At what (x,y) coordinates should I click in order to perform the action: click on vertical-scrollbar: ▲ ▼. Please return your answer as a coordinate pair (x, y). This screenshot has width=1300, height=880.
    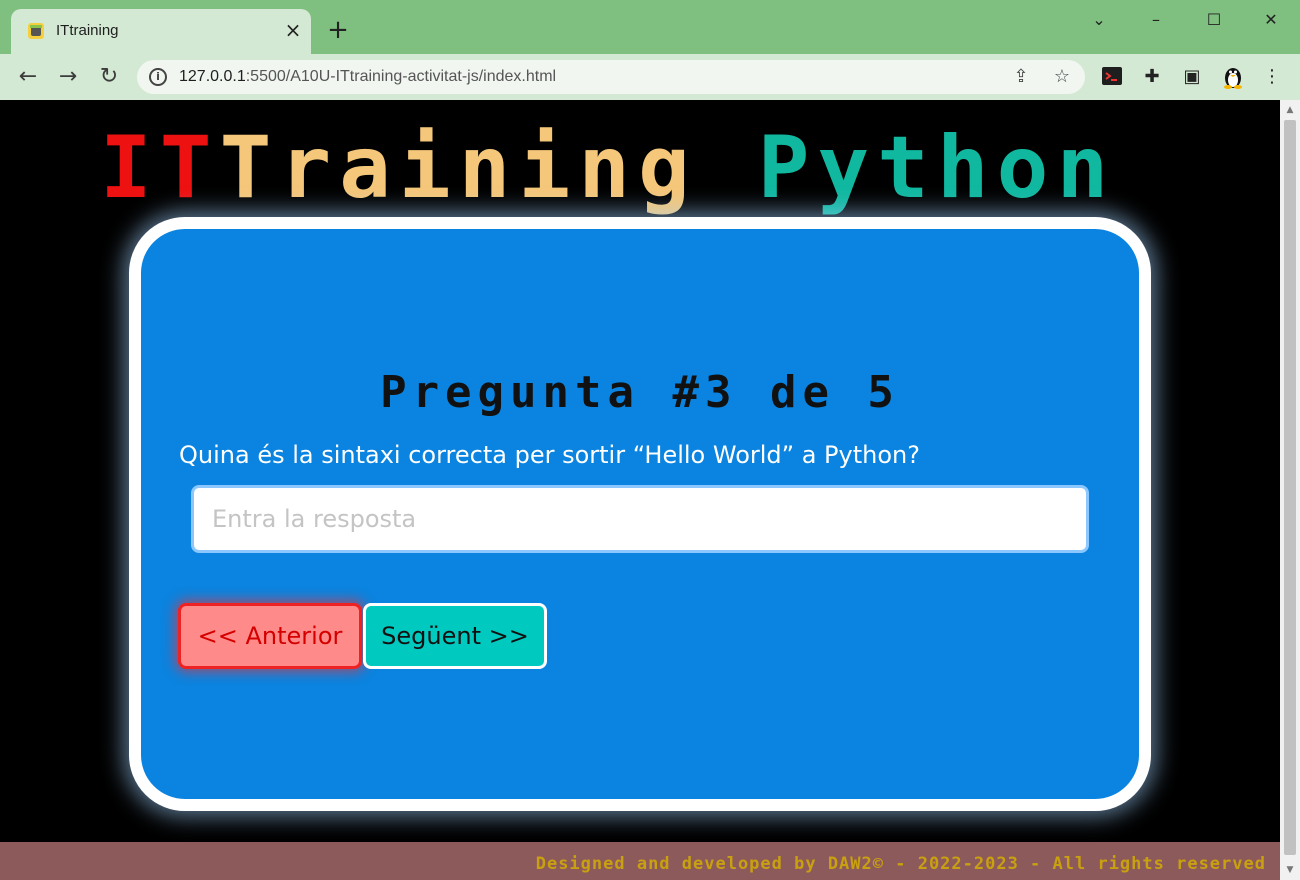
    Looking at the image, I should click on (1290, 490).